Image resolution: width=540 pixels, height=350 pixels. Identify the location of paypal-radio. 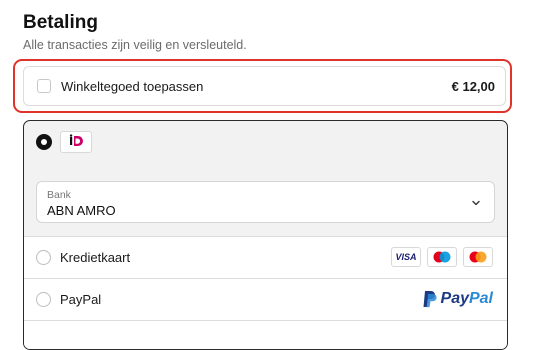
(43, 299).